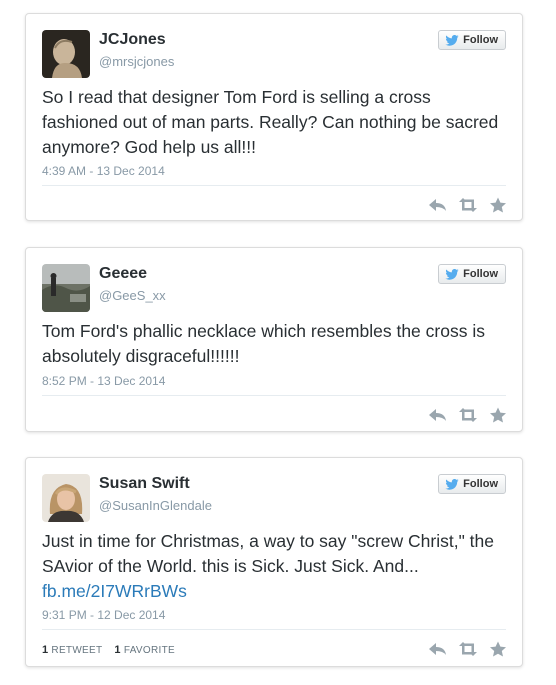 This screenshot has height=685, width=556. Describe the element at coordinates (155, 505) in the screenshot. I see `user-handle: @SusanInGlendale` at that location.